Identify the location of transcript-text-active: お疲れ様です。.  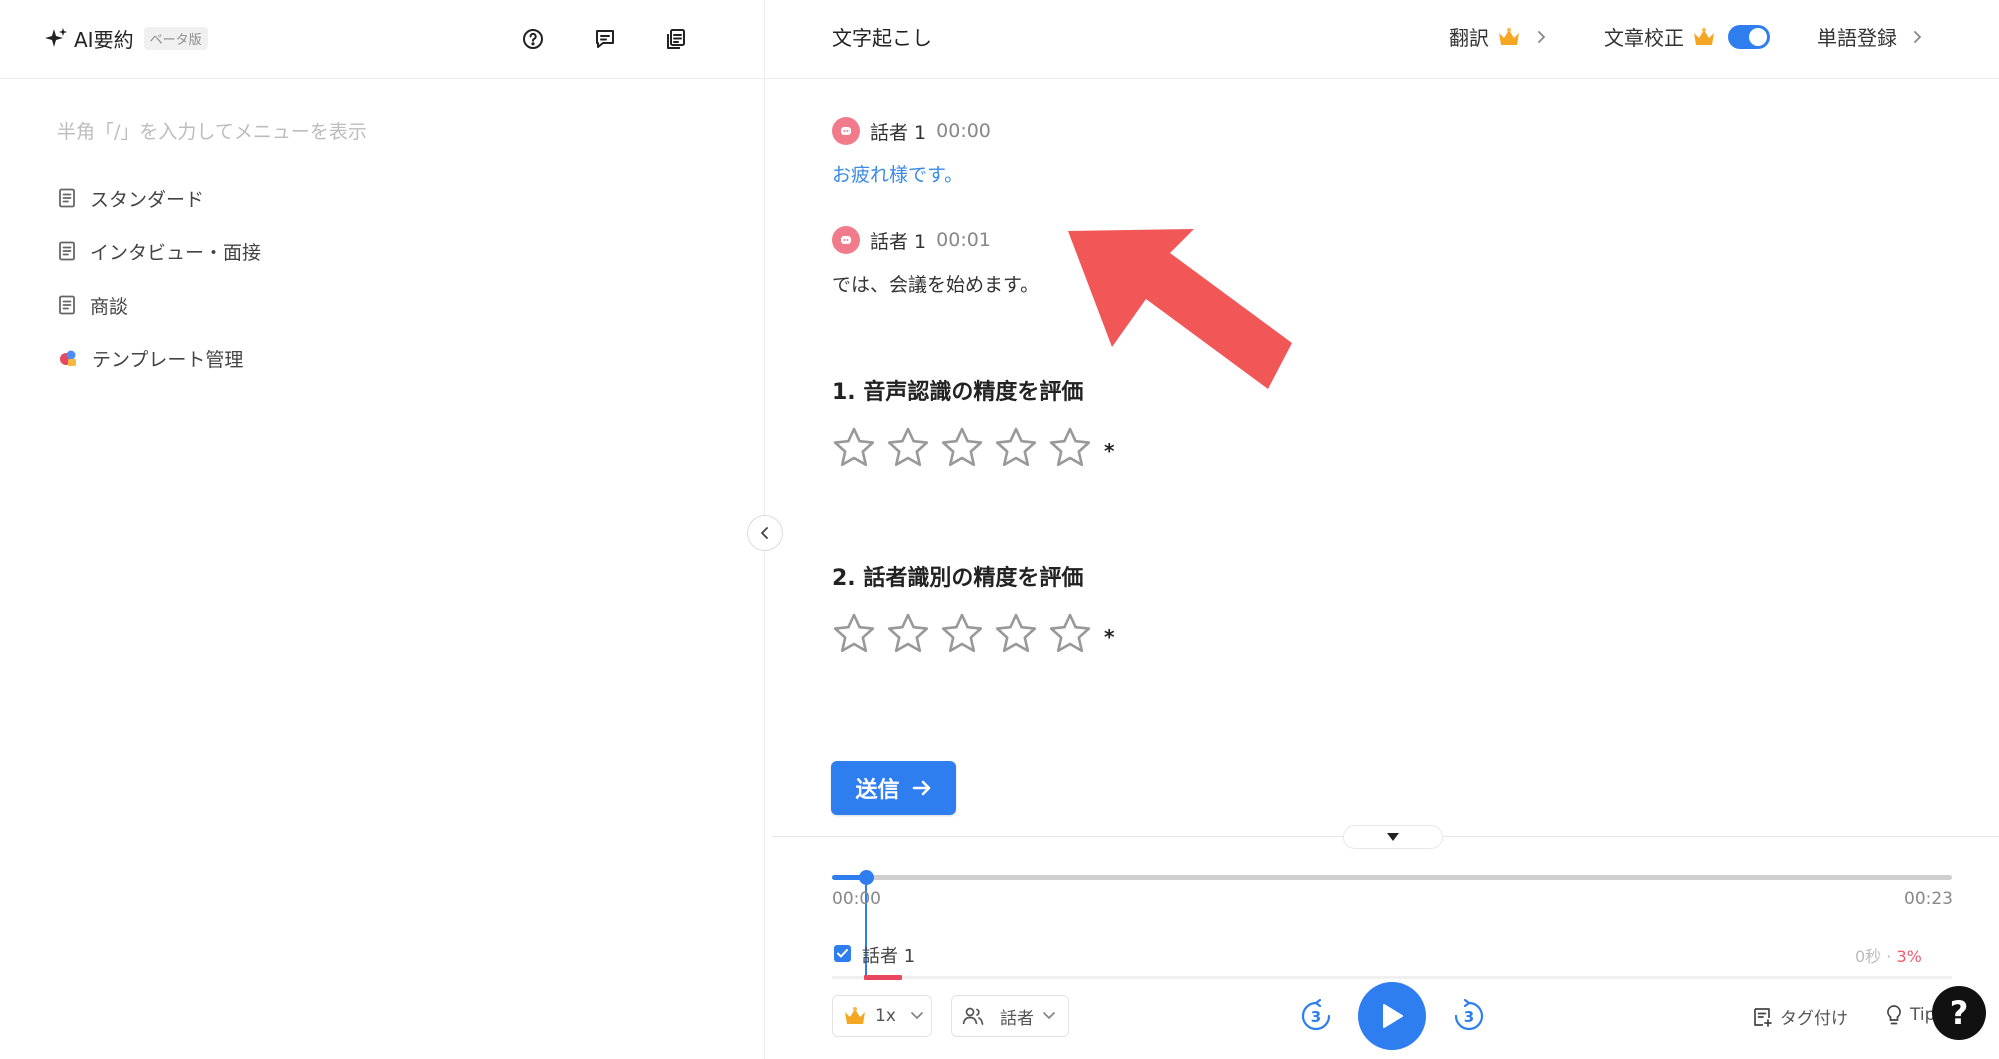
(897, 173).